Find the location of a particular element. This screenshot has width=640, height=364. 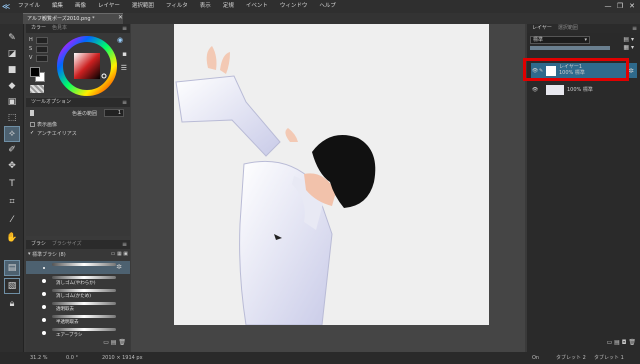

brush-row: エアーブラシ is located at coordinates (78, 332).